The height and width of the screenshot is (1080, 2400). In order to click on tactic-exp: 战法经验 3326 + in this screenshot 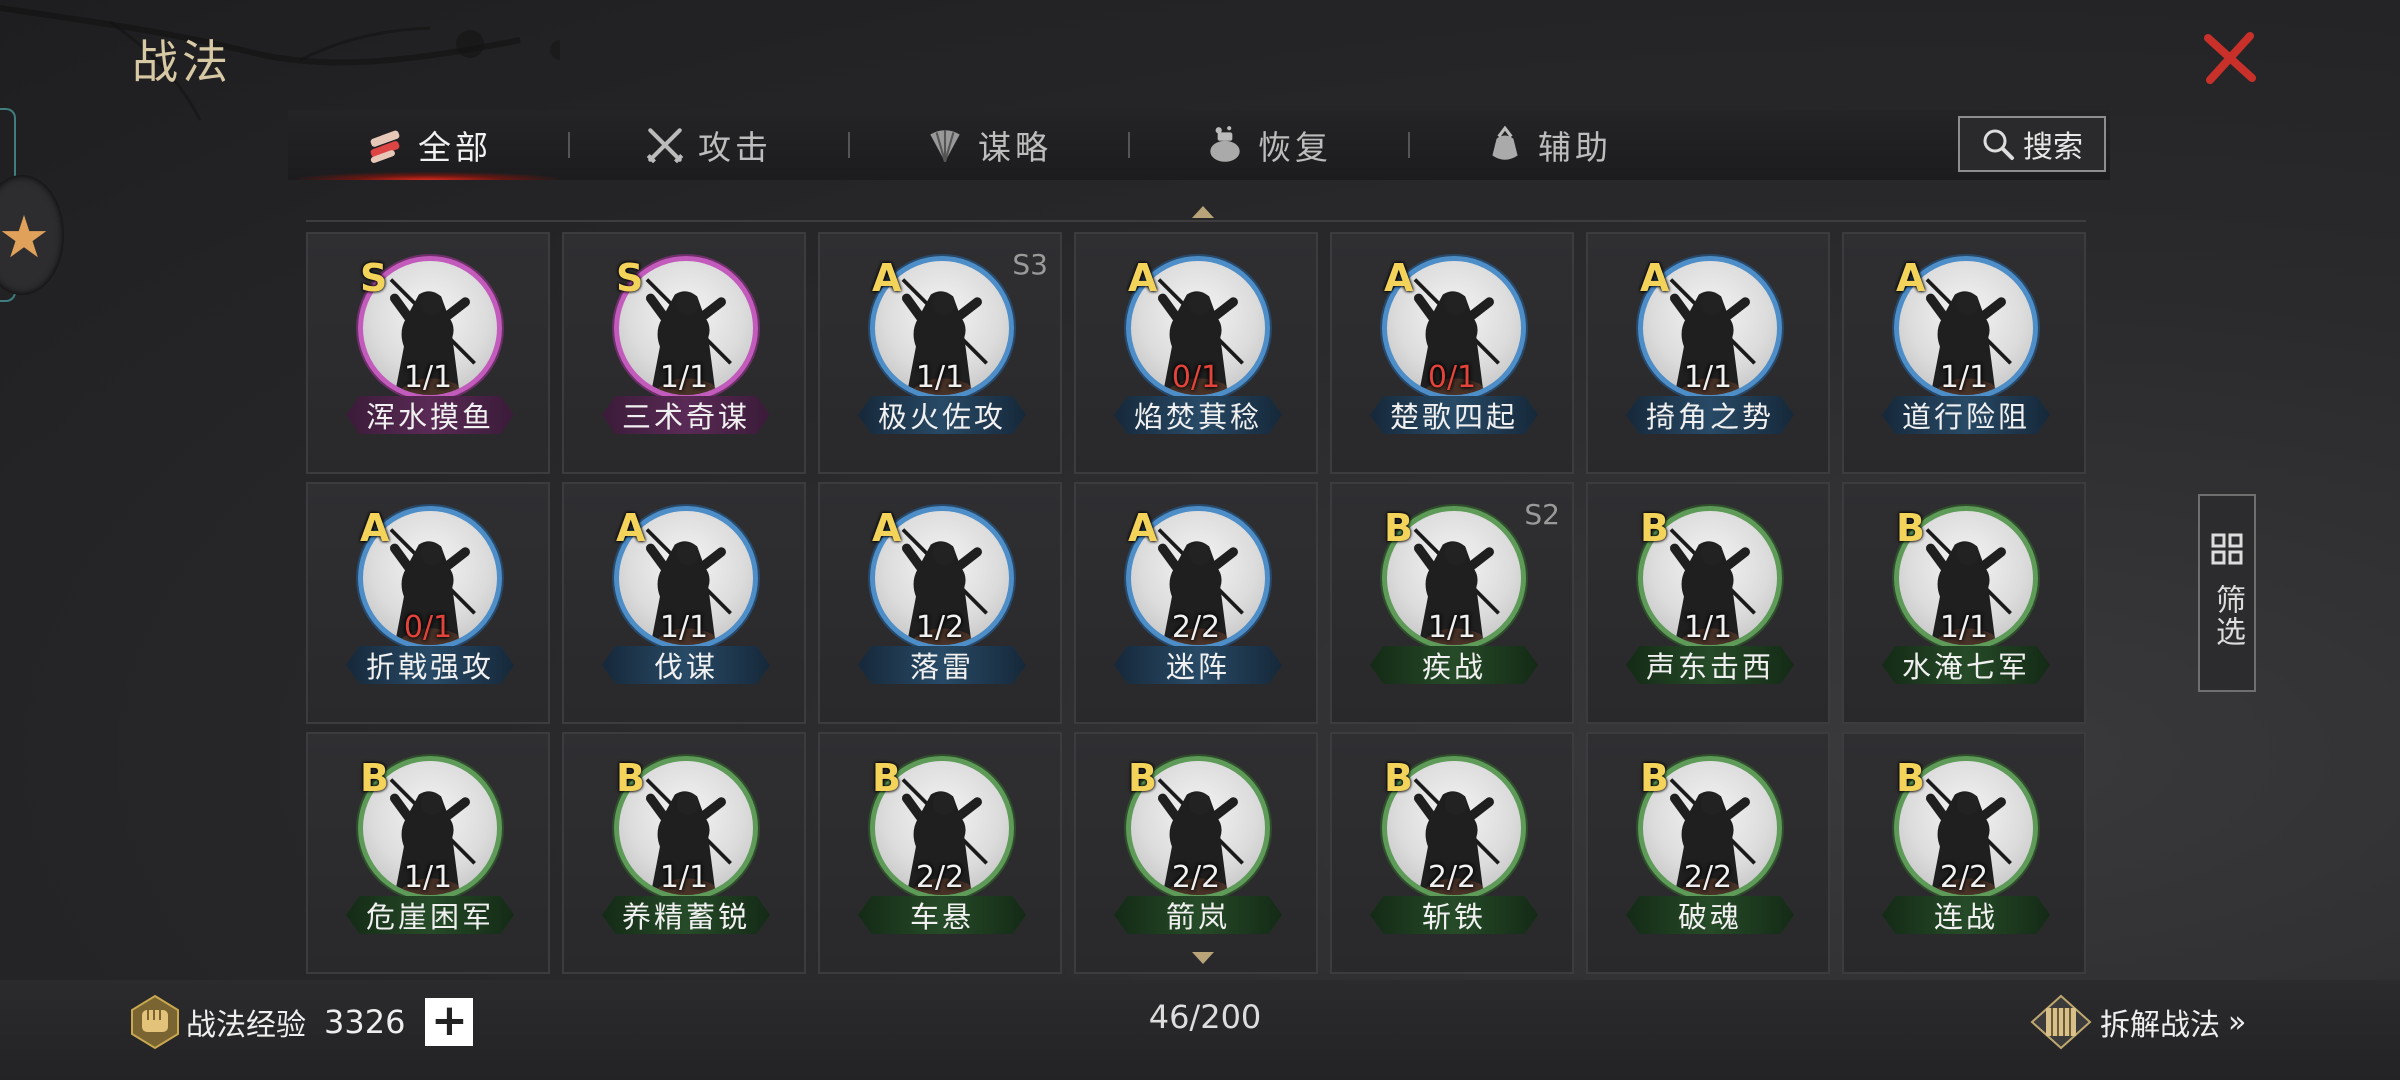, I will do `click(302, 1022)`.